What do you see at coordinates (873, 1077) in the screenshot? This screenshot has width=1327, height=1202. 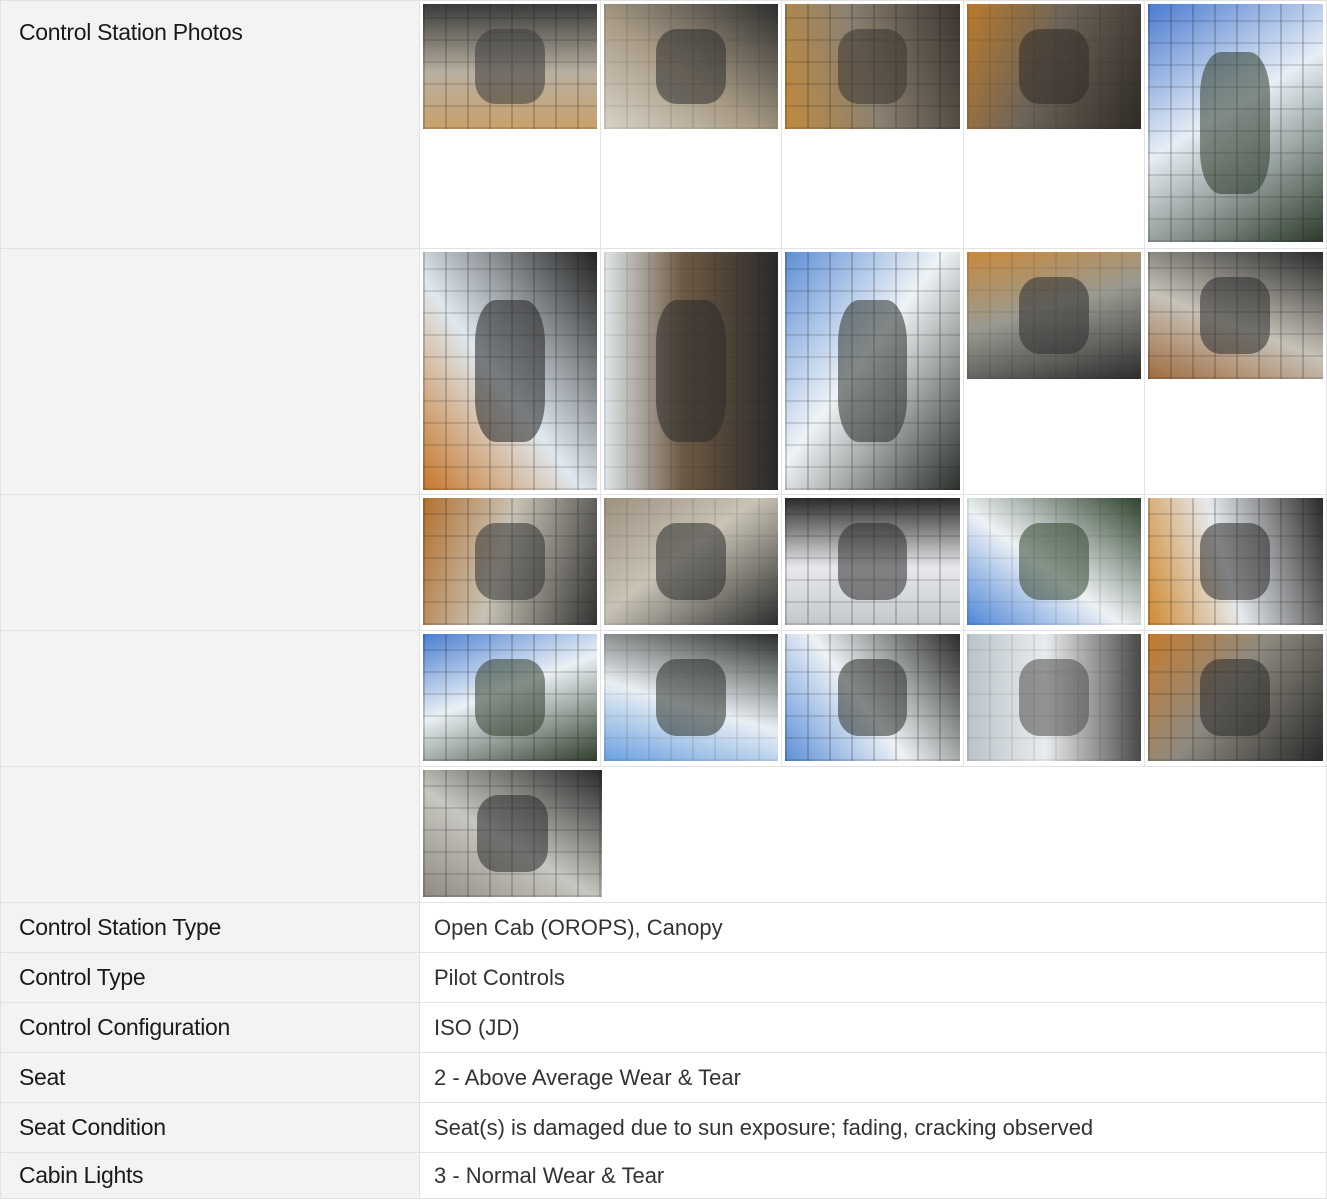 I see `seat-value: 2 - Above Average Wear & Tear` at bounding box center [873, 1077].